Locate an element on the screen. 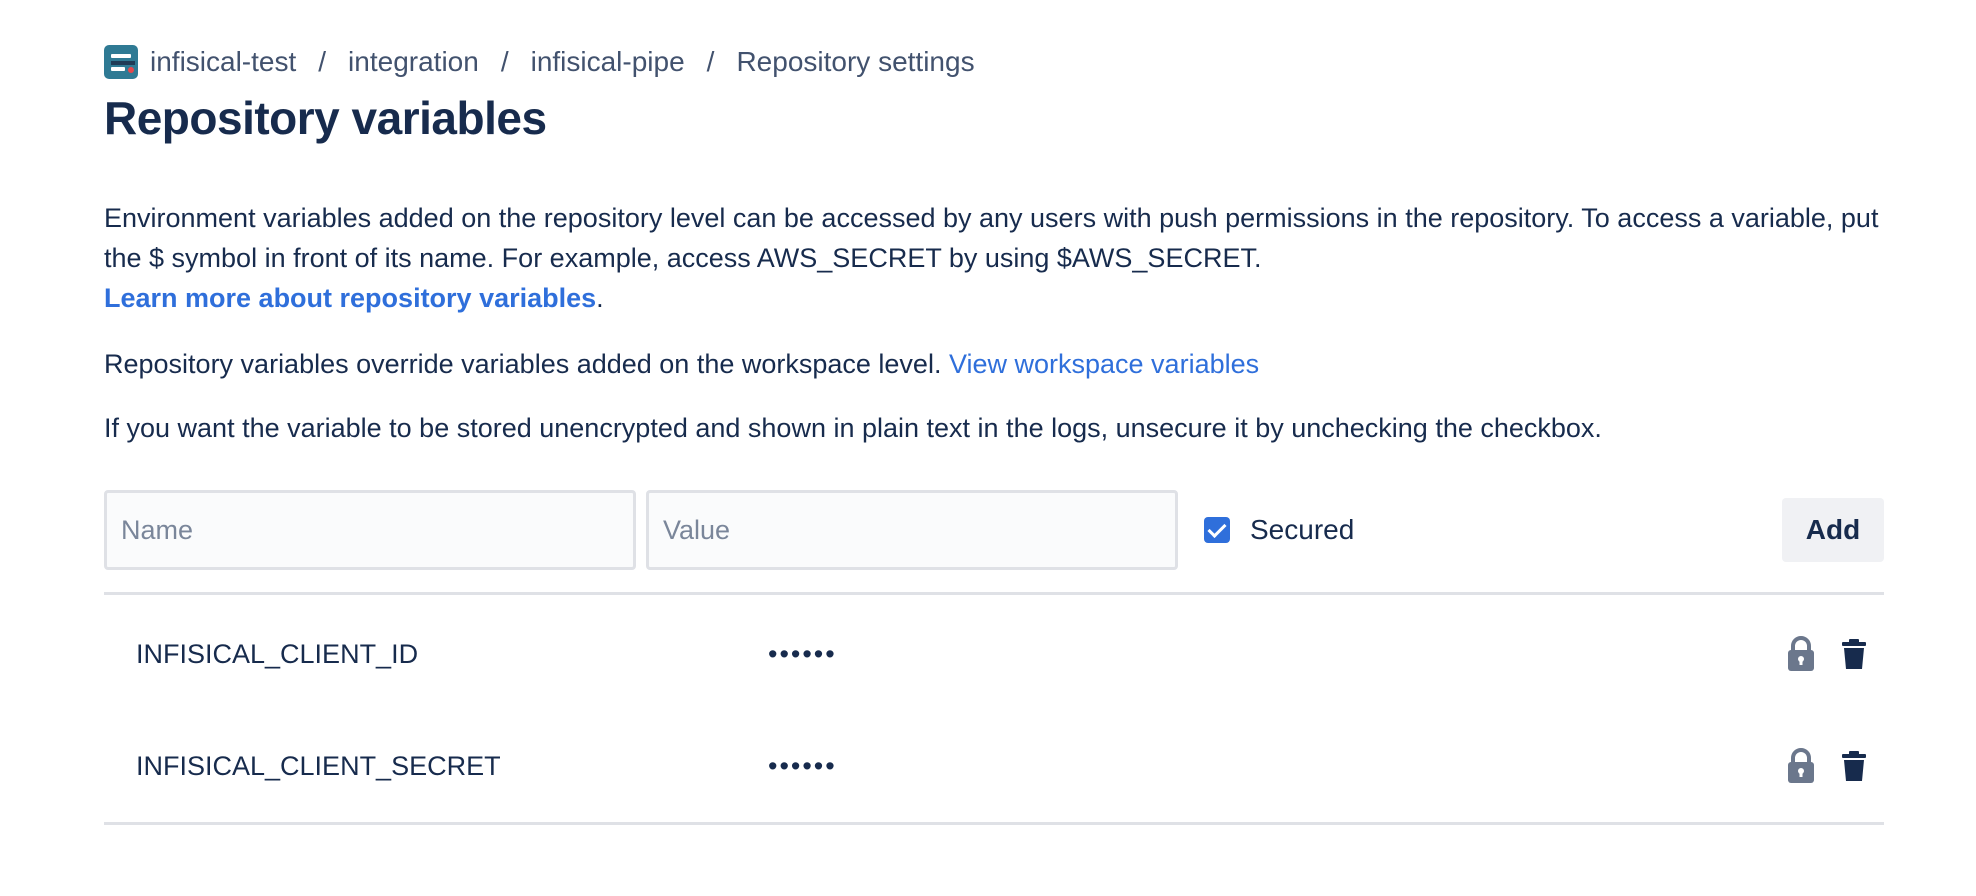 The height and width of the screenshot is (896, 1976). variable-row: INFISICAL_CLIENT_ID •••••• is located at coordinates (994, 654).